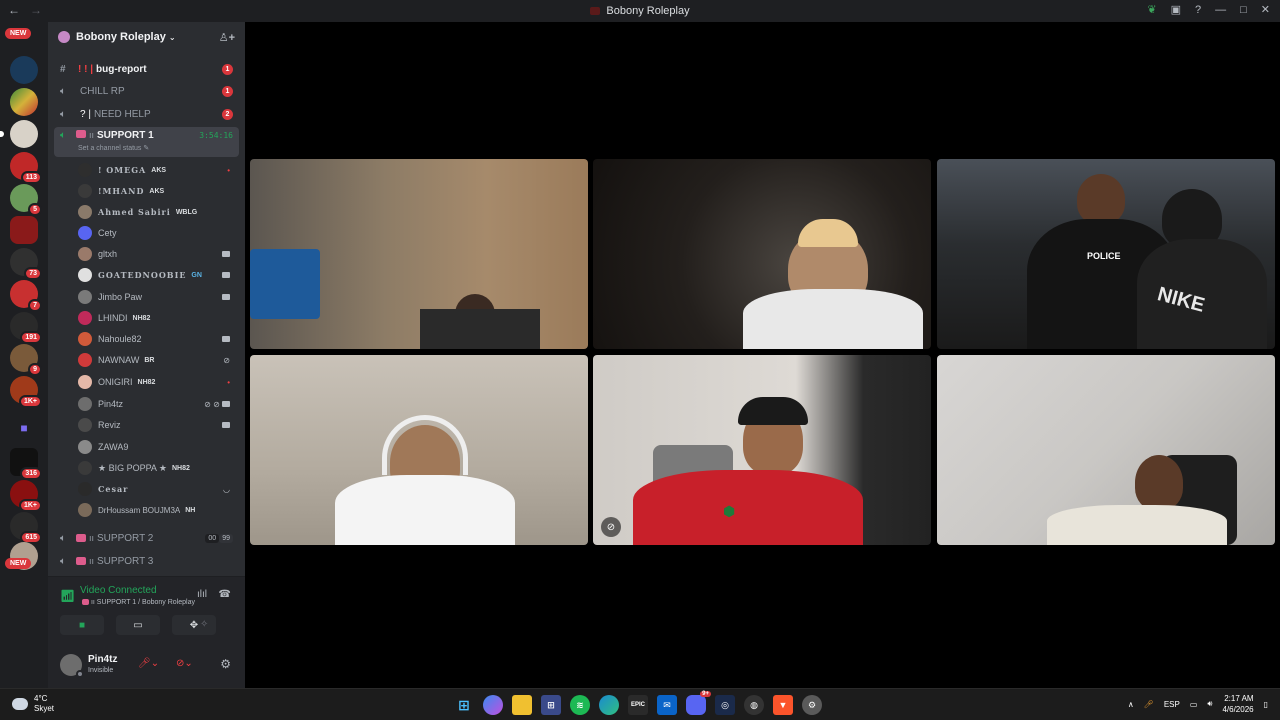 Image resolution: width=1280 pixels, height=720 pixels. What do you see at coordinates (158, 489) in the screenshot?
I see `voice-member: Cesar ◡` at bounding box center [158, 489].